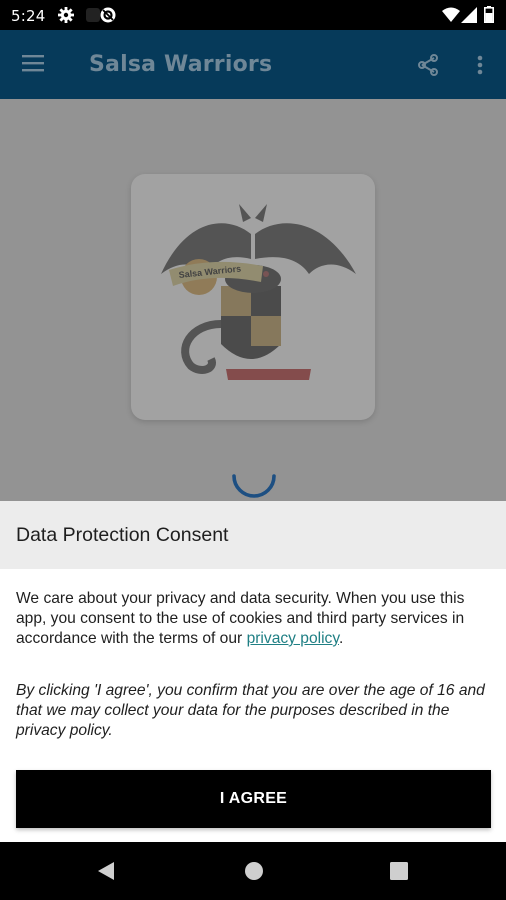 The height and width of the screenshot is (900, 506). Describe the element at coordinates (480, 67) in the screenshot. I see `more-vert-icon` at that location.